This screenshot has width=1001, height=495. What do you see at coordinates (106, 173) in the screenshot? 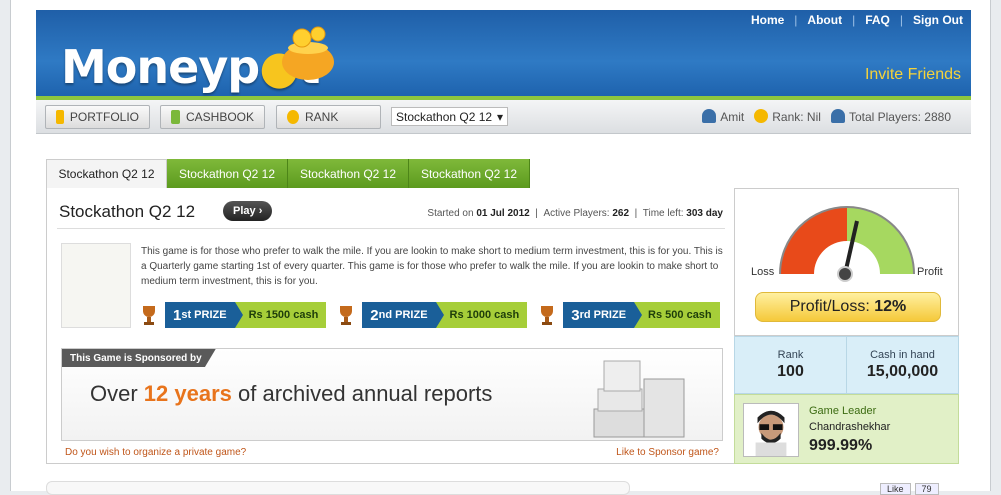
I see `tab-game-1: Stockathon Q2 12` at bounding box center [106, 173].